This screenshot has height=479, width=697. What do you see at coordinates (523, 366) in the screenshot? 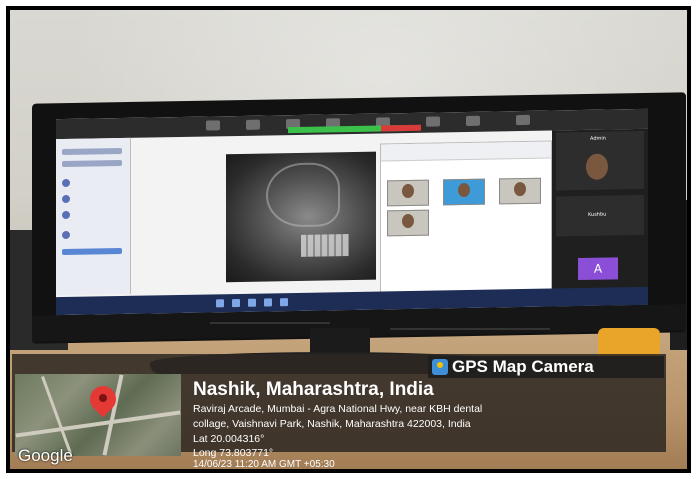
I see `gps-badge-label: GPS Map Camera` at bounding box center [523, 366].